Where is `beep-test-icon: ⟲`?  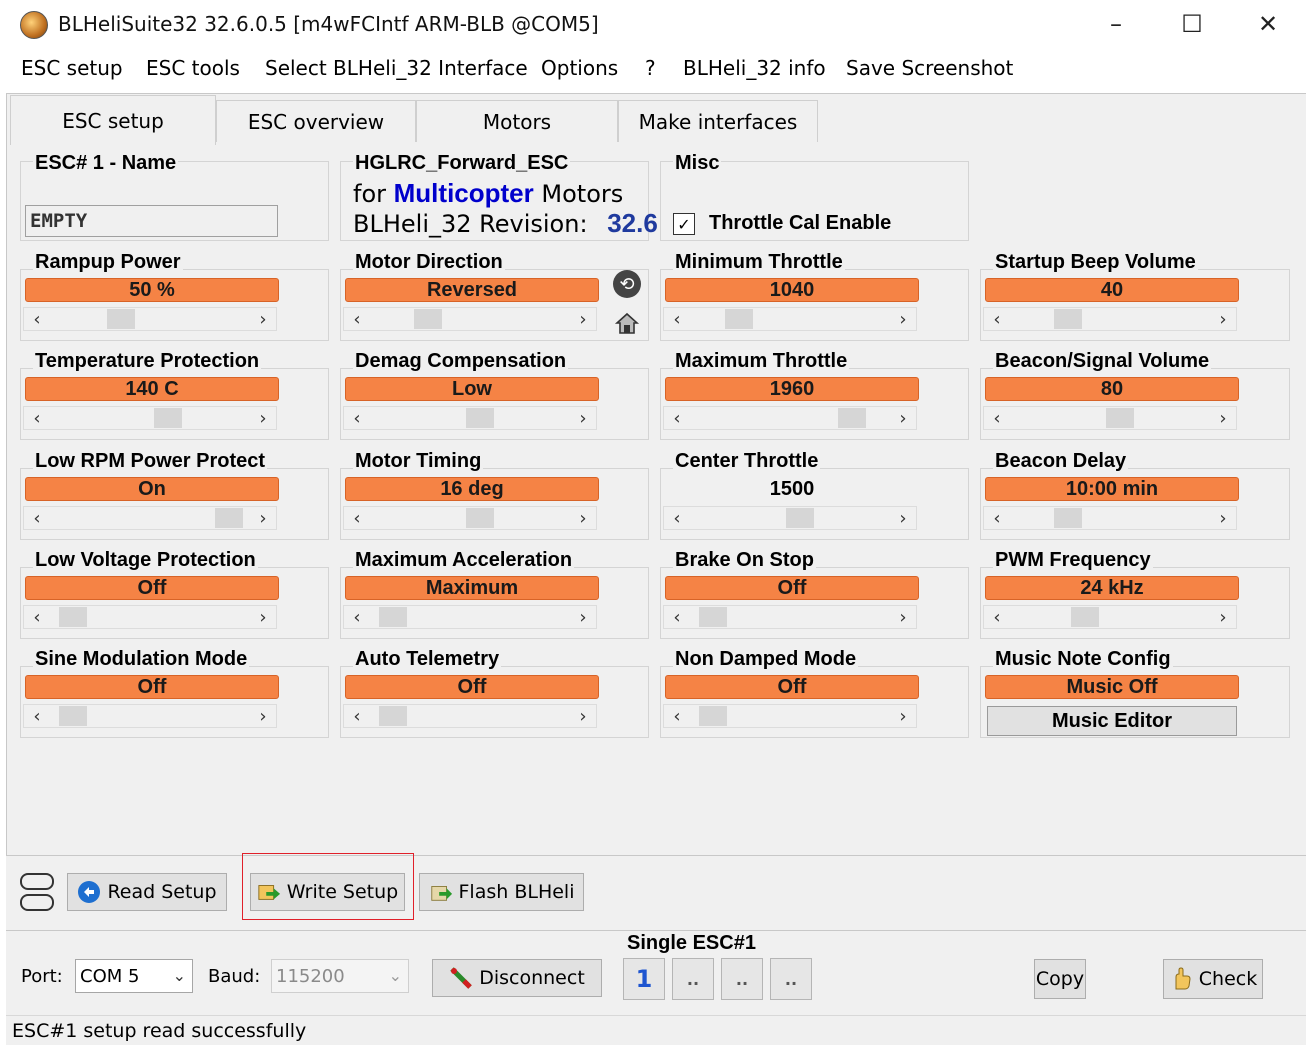 beep-test-icon: ⟲ is located at coordinates (627, 284).